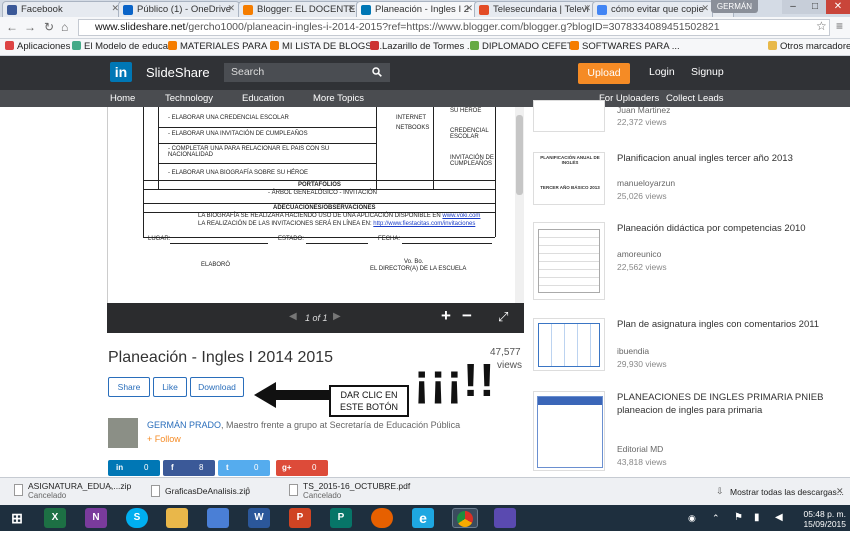  I want to click on tab-slideshare: Planeación - Ingles I 2 ✕, so click(417, 9).